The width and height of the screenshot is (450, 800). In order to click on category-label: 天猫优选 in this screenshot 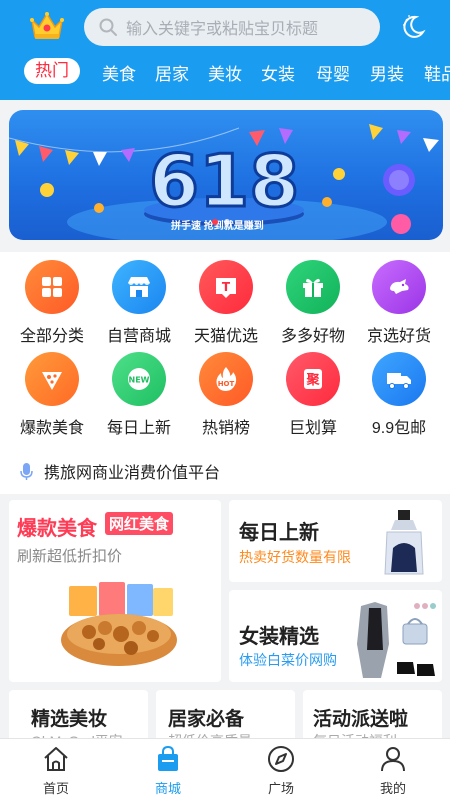, I will do `click(225, 336)`.